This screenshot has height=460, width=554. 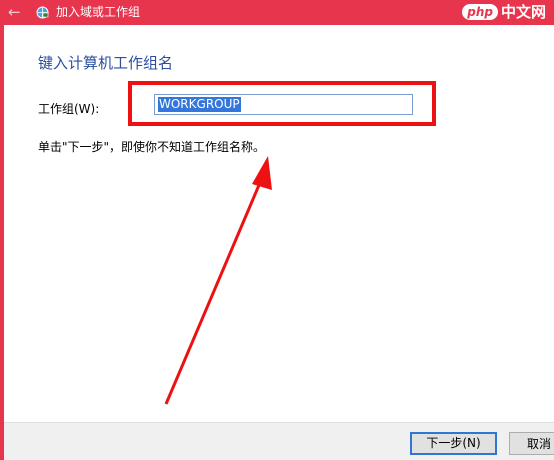 What do you see at coordinates (262, 173) in the screenshot?
I see `annotation-arrow-head` at bounding box center [262, 173].